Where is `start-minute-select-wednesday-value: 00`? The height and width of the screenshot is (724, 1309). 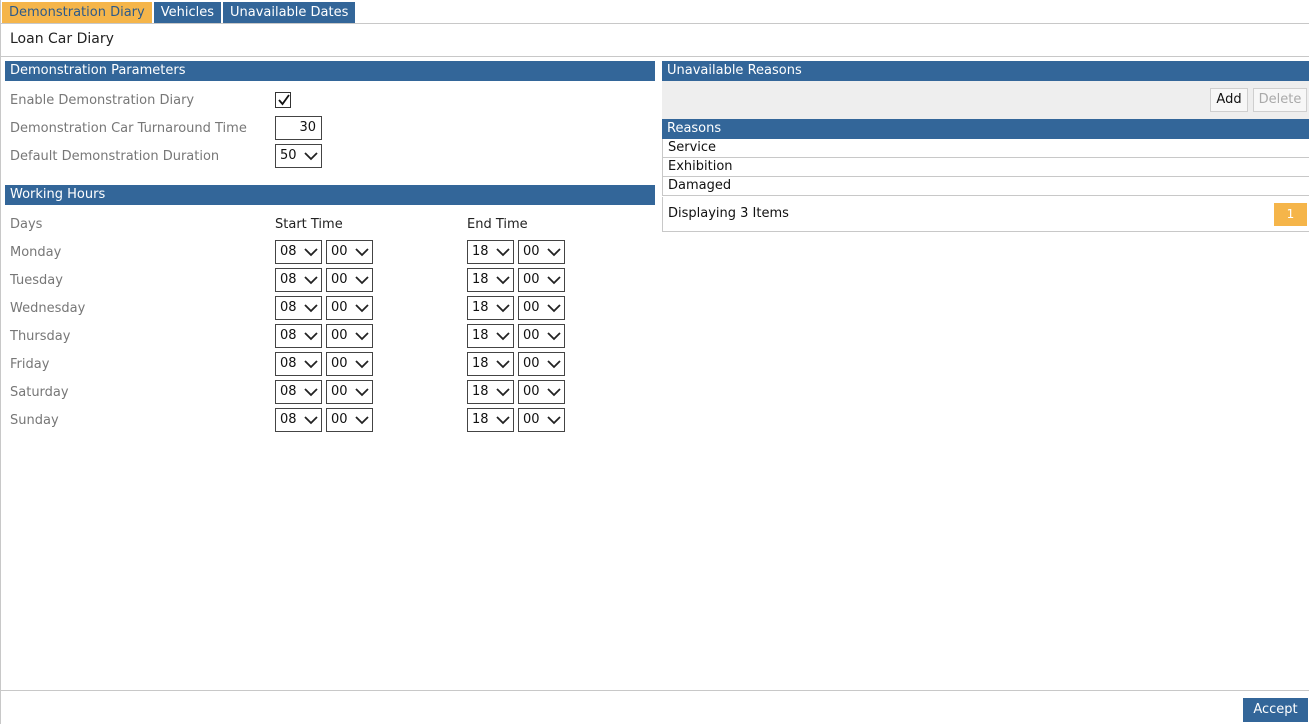 start-minute-select-wednesday-value: 00 is located at coordinates (339, 307).